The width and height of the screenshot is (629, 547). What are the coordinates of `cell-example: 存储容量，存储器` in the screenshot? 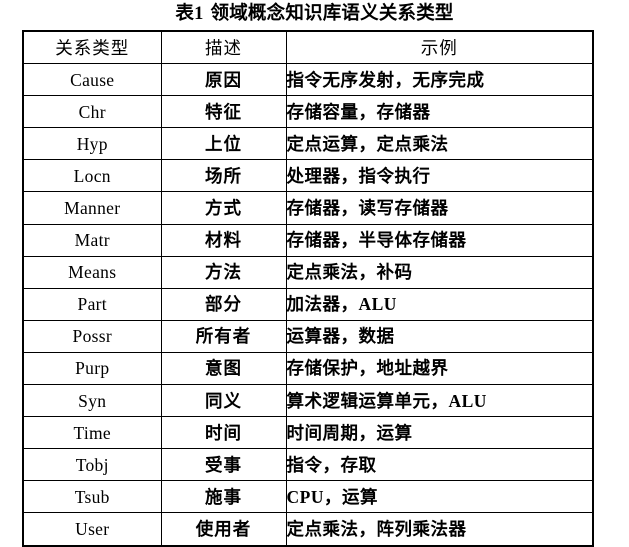 It's located at (439, 112).